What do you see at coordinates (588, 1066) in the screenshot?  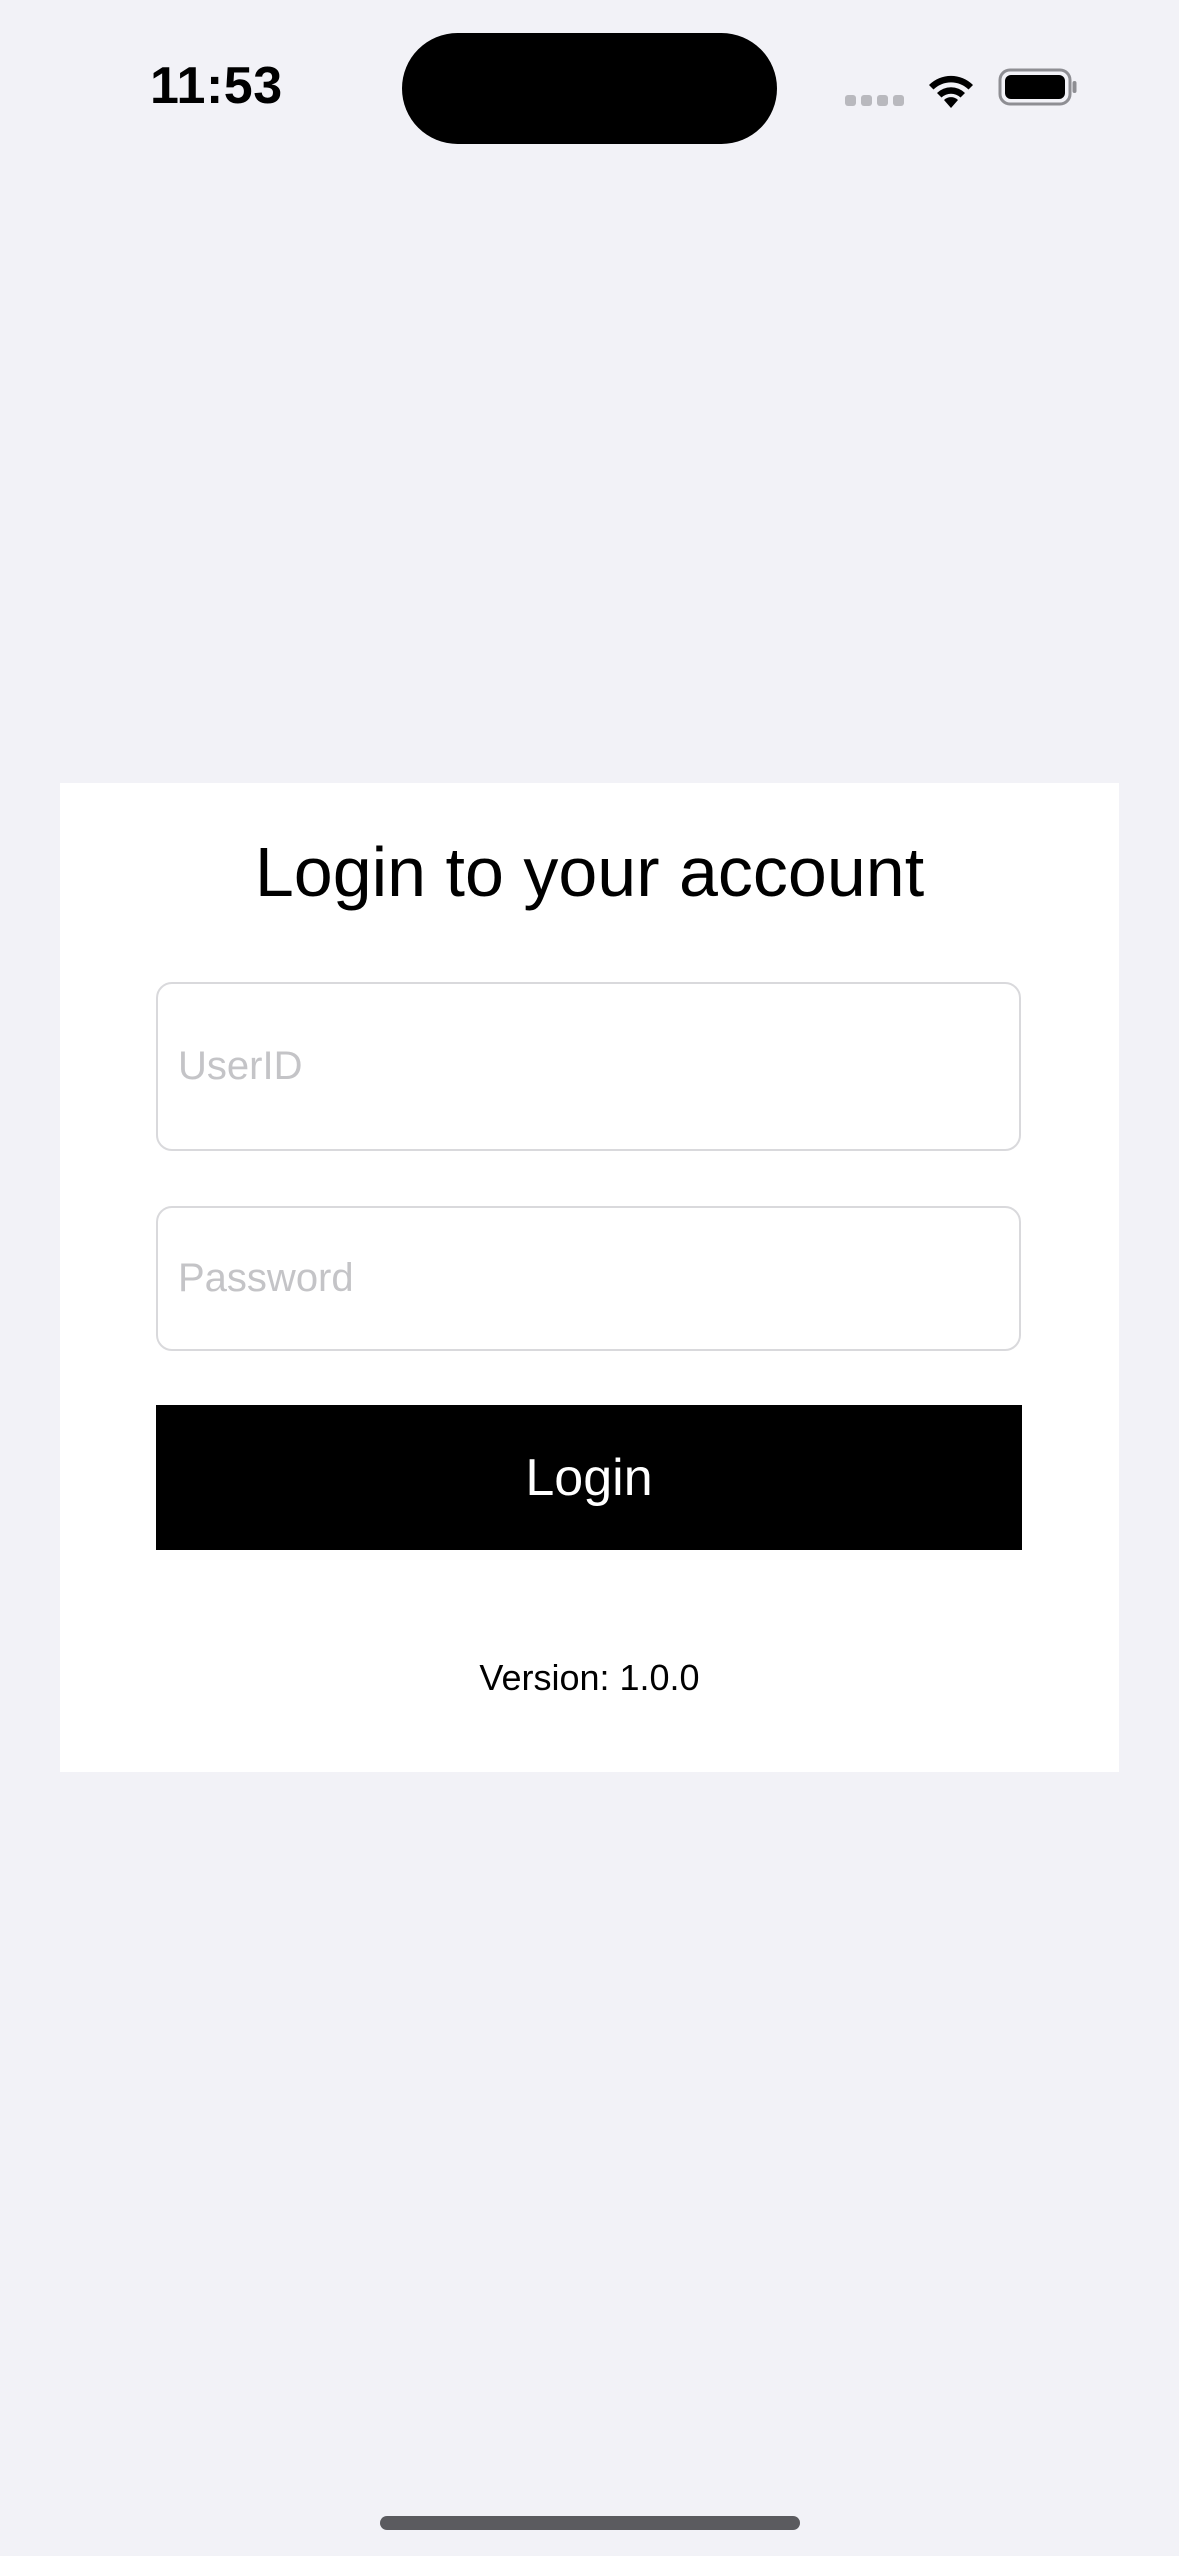 I see `userid-input` at bounding box center [588, 1066].